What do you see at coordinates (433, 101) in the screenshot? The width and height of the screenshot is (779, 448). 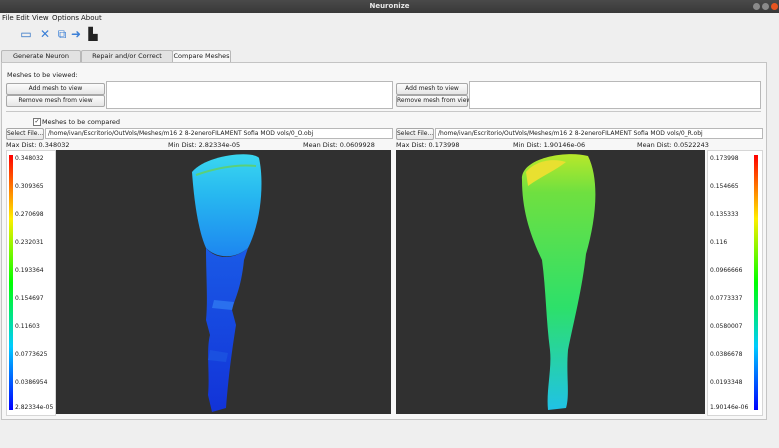 I see `remove-mesh-button-right: Remove mesh from view` at bounding box center [433, 101].